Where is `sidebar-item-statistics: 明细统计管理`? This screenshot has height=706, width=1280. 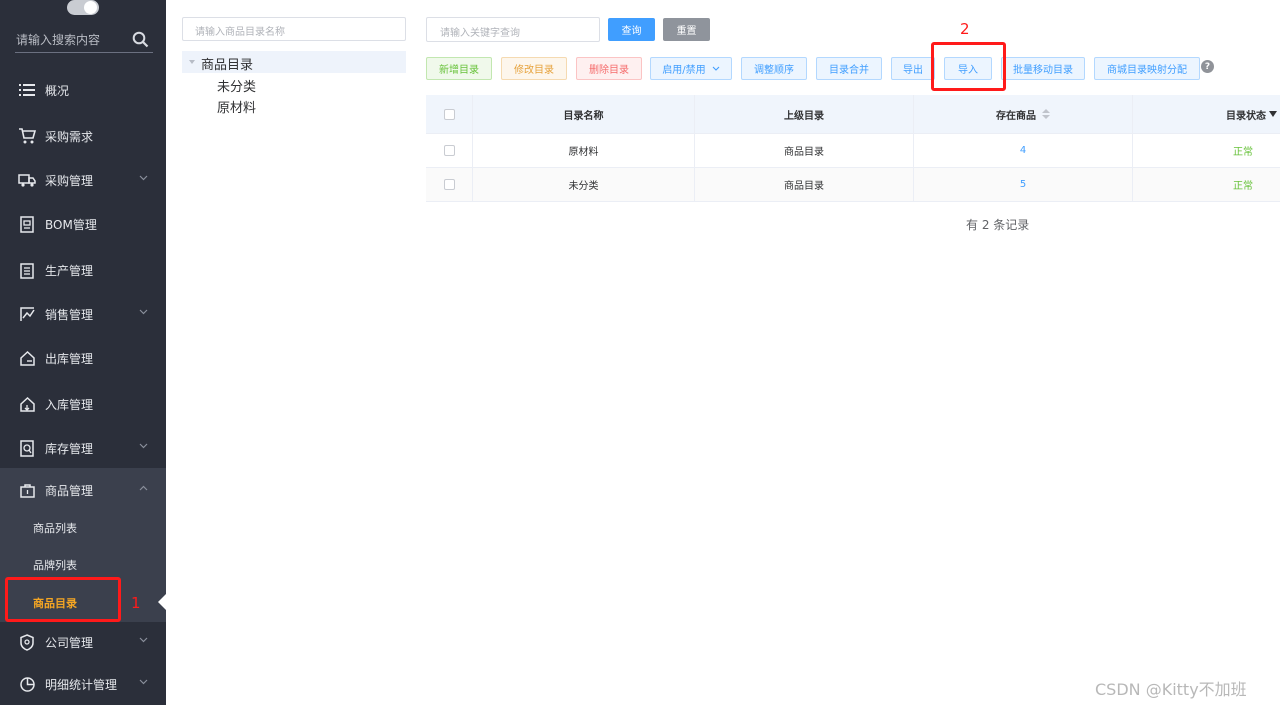 sidebar-item-statistics: 明细统计管理 is located at coordinates (83, 684).